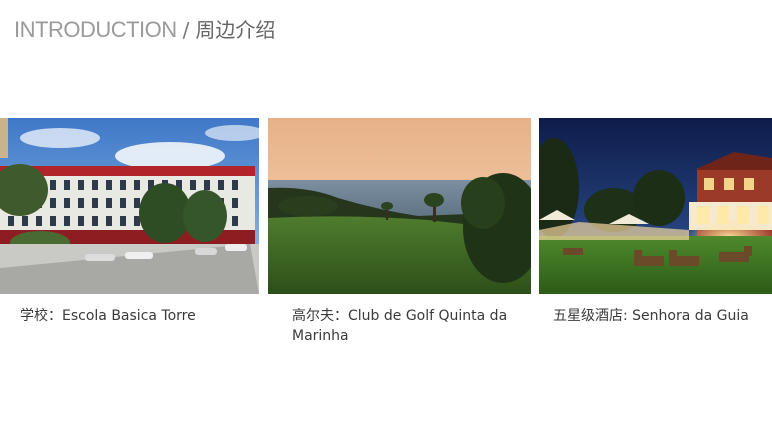 This screenshot has height=434, width=772. What do you see at coordinates (95, 29) in the screenshot?
I see `page-title-en: INTRODUCTION` at bounding box center [95, 29].